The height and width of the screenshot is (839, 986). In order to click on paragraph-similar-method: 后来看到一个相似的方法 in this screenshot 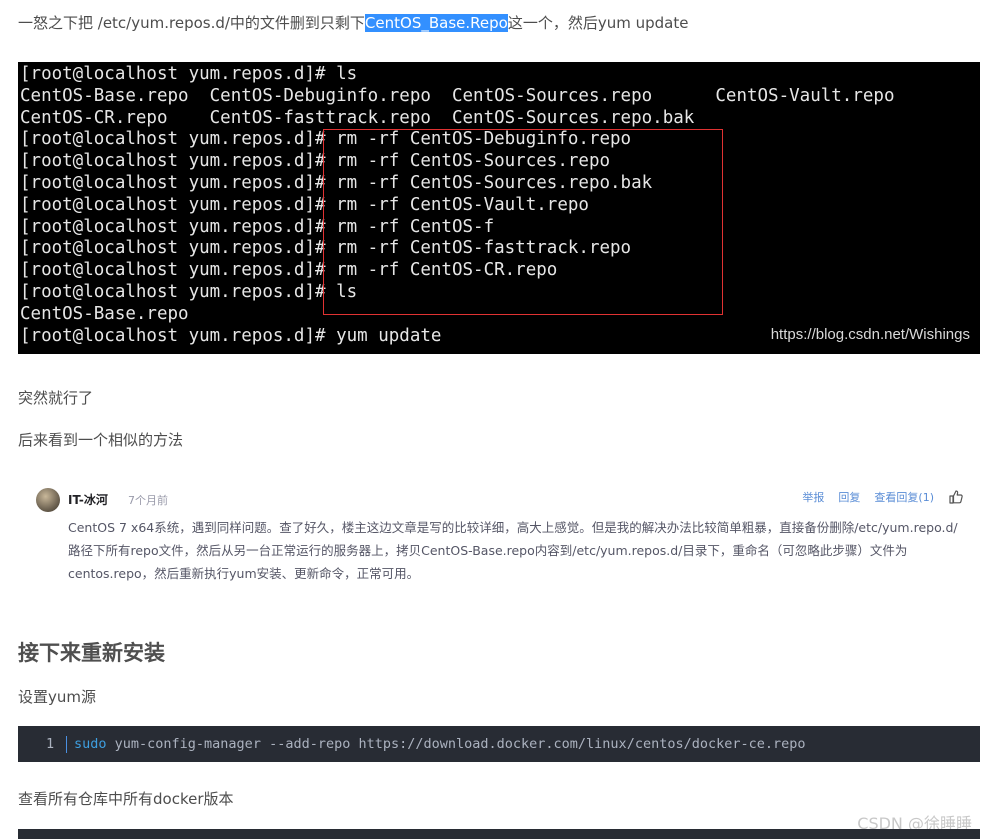, I will do `click(101, 440)`.